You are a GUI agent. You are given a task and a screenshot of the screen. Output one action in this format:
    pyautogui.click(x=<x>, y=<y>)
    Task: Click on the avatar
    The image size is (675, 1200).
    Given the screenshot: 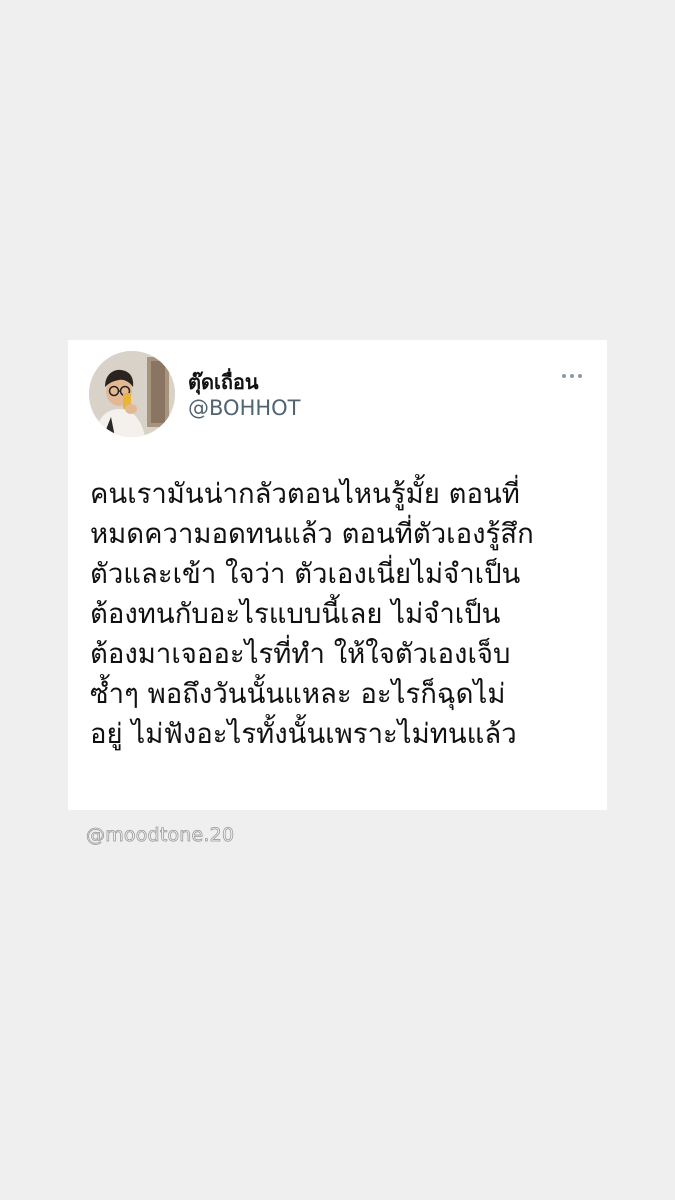 What is the action you would take?
    pyautogui.click(x=132, y=394)
    